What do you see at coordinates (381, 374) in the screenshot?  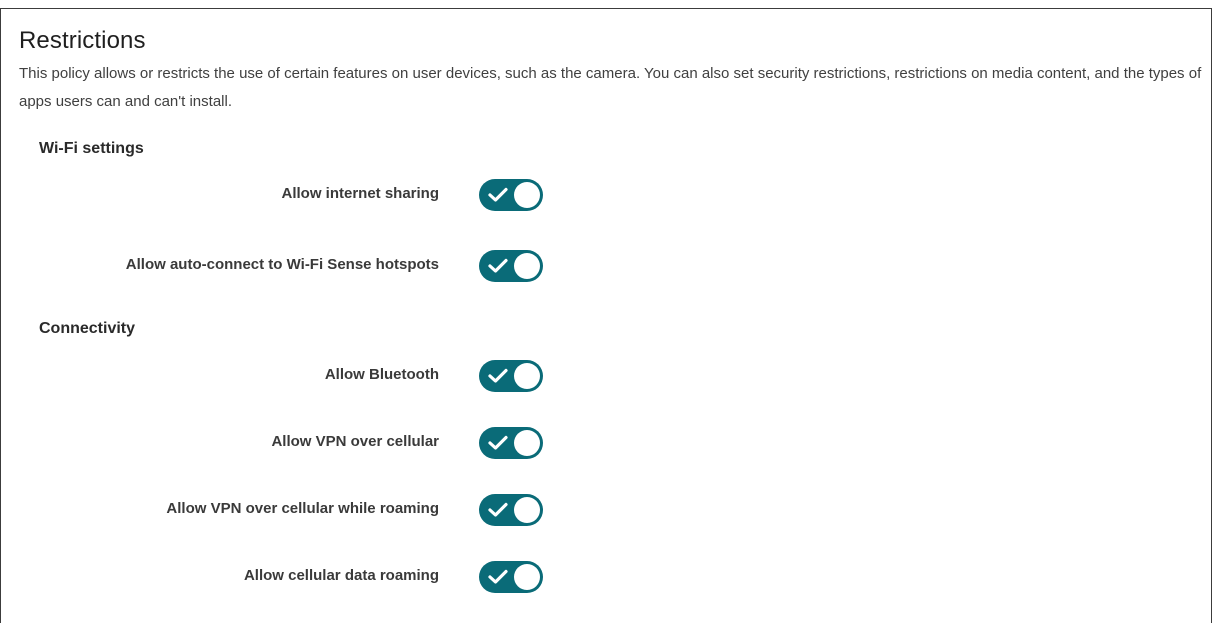 I see `setting-label: Allow Bluetooth` at bounding box center [381, 374].